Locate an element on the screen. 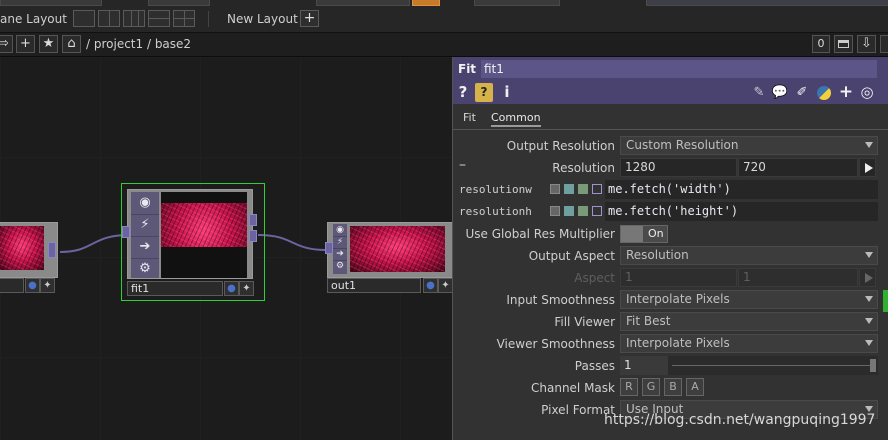 The width and height of the screenshot is (888, 440). pane-layout-label: ane Layout is located at coordinates (33, 19).